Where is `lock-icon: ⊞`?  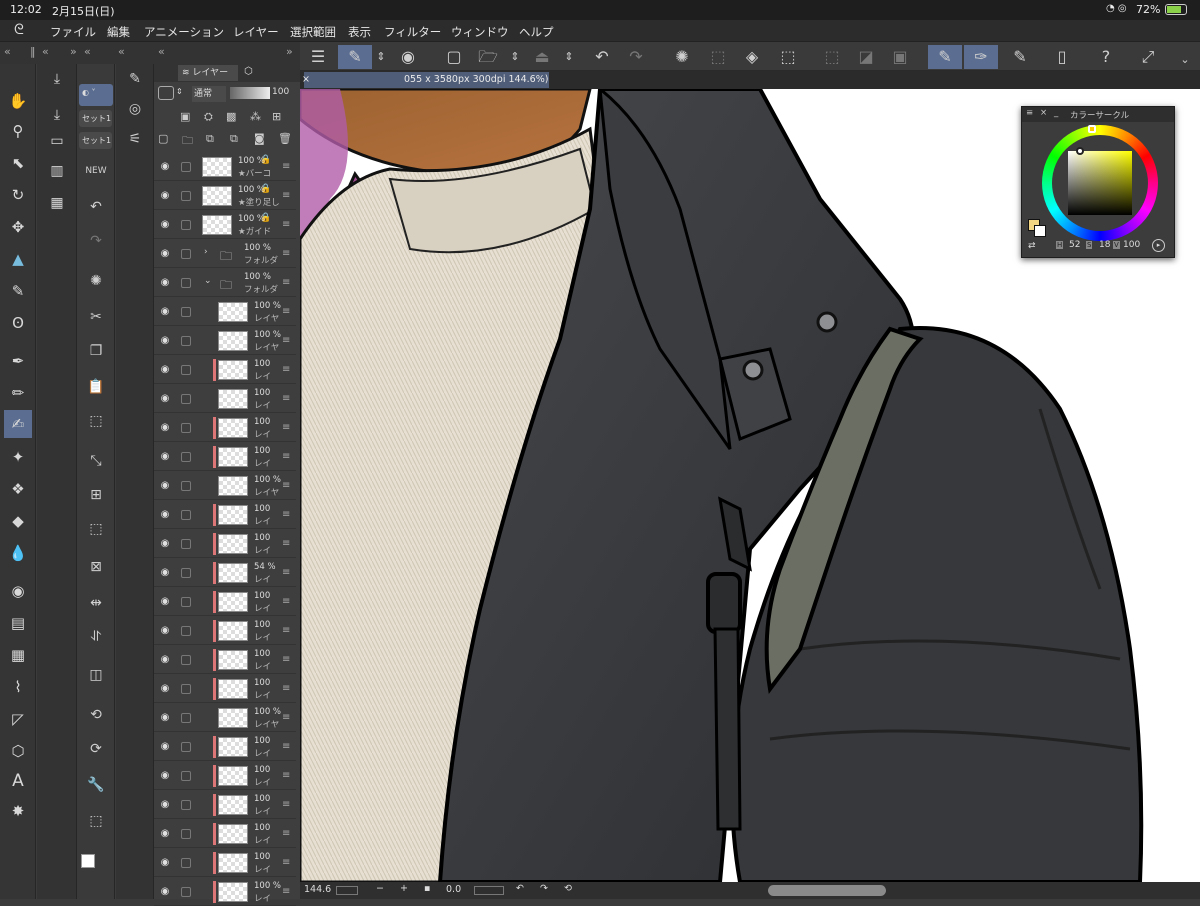
lock-icon: ⊞ is located at coordinates (276, 116).